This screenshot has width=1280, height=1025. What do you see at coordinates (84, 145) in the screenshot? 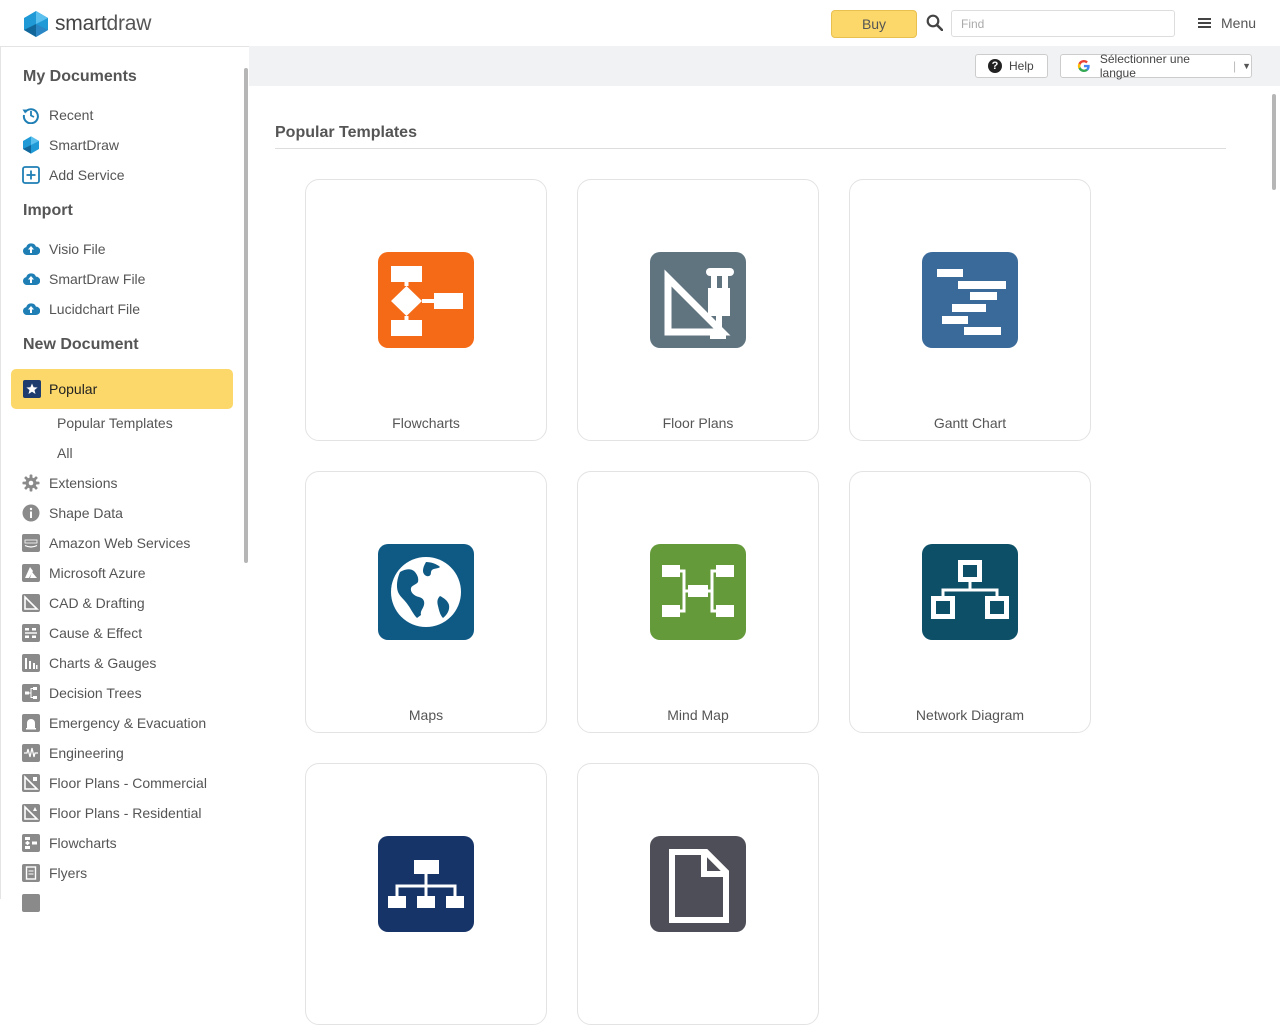
I see `sidebar-item-label: SmartDraw` at bounding box center [84, 145].